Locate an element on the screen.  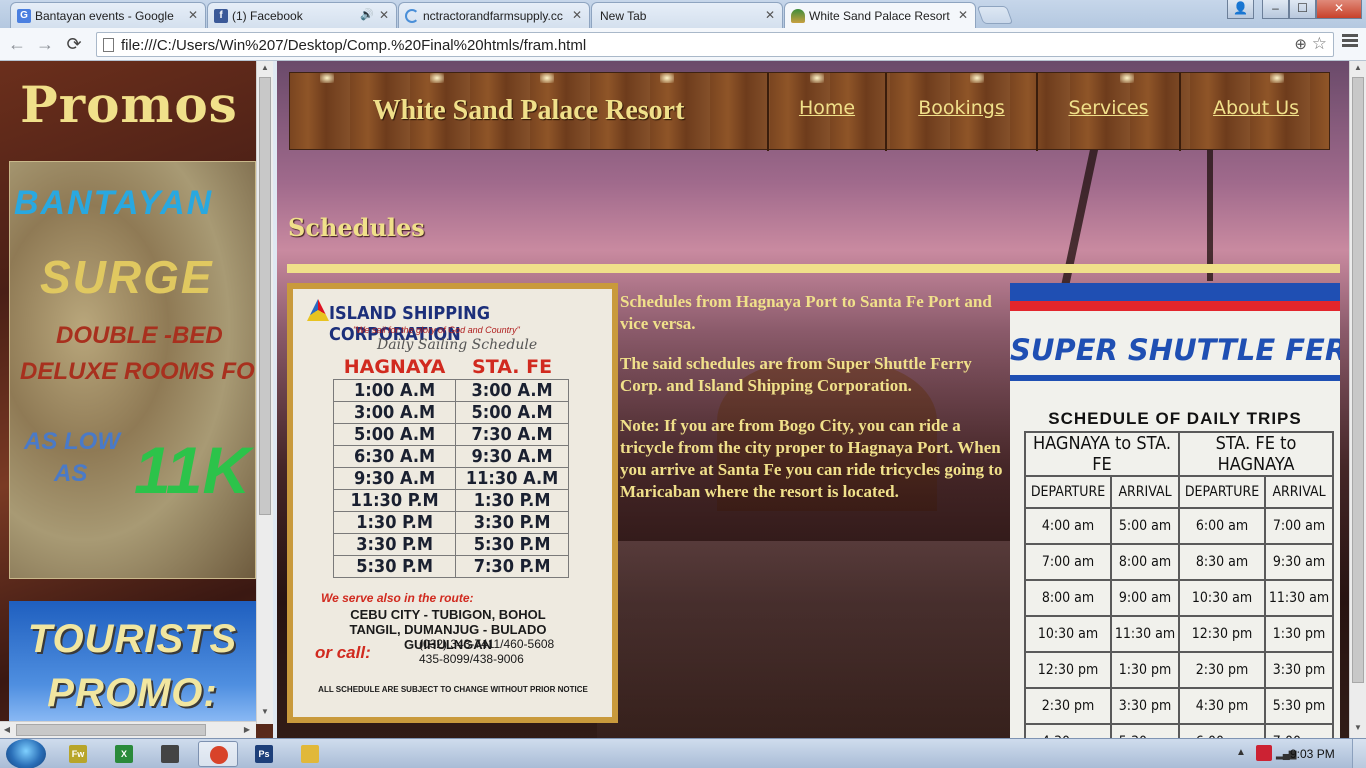
scroll-left-arrow-icon: ◀ is located at coordinates (7, 730).